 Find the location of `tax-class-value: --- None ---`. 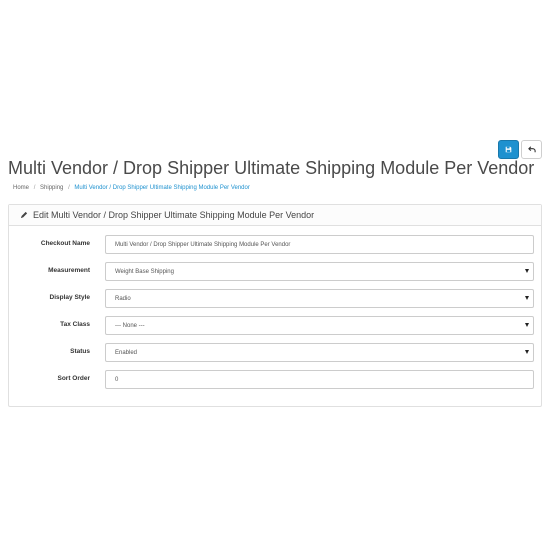

tax-class-value: --- None --- is located at coordinates (130, 325).